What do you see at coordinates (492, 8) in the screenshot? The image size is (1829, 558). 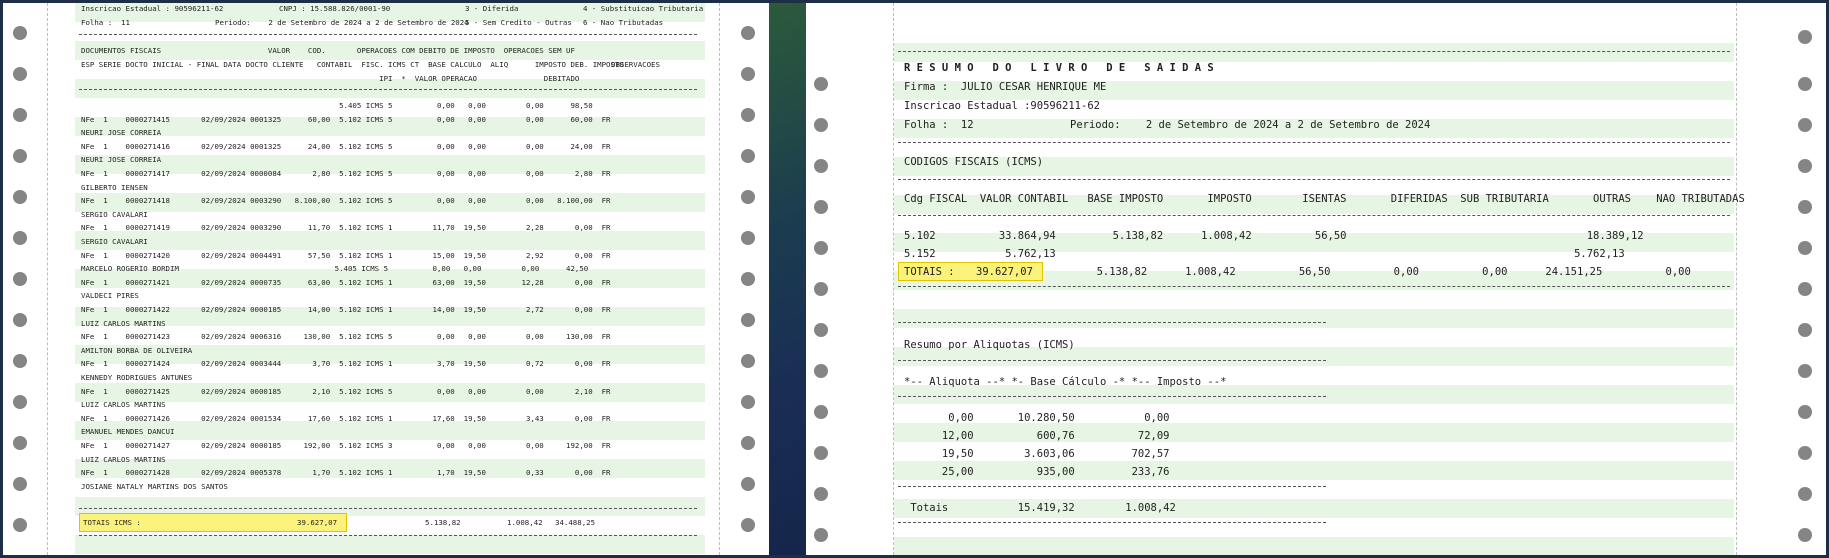 I see `legend-diferida: 3 - Diferida` at bounding box center [492, 8].